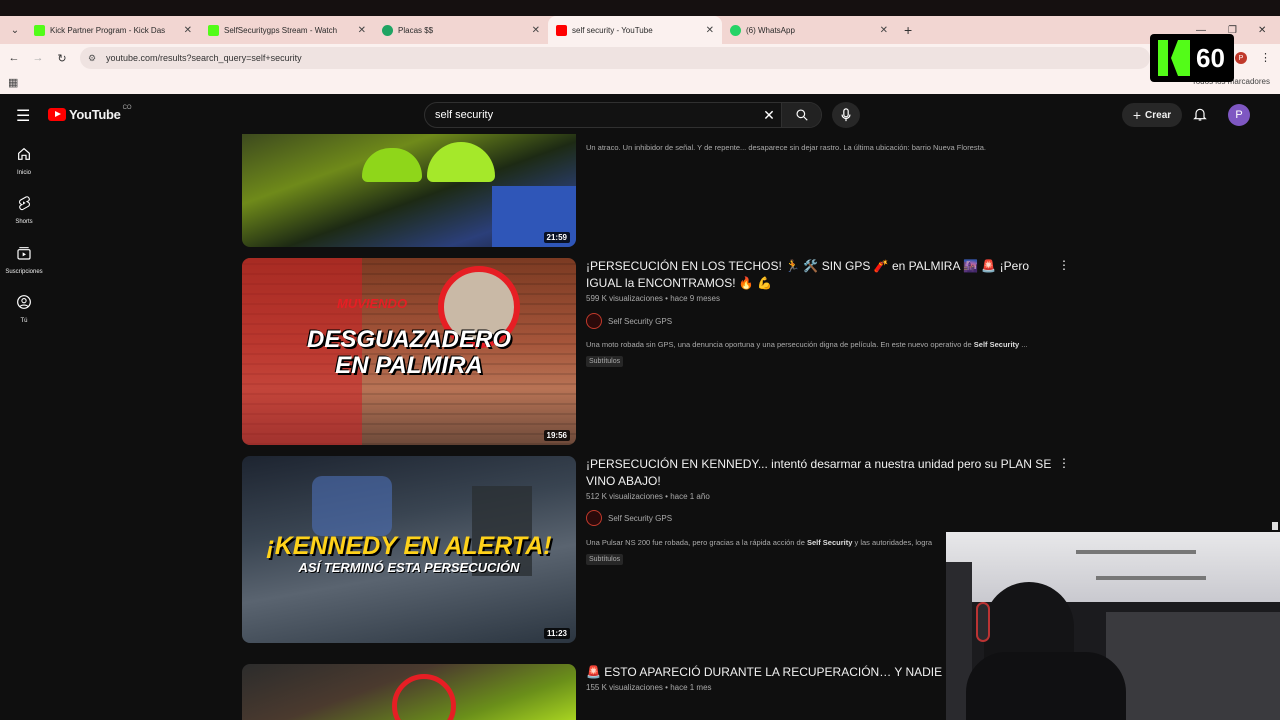  What do you see at coordinates (605, 559) in the screenshot?
I see `subtitles-badge: Subtítulos` at bounding box center [605, 559].